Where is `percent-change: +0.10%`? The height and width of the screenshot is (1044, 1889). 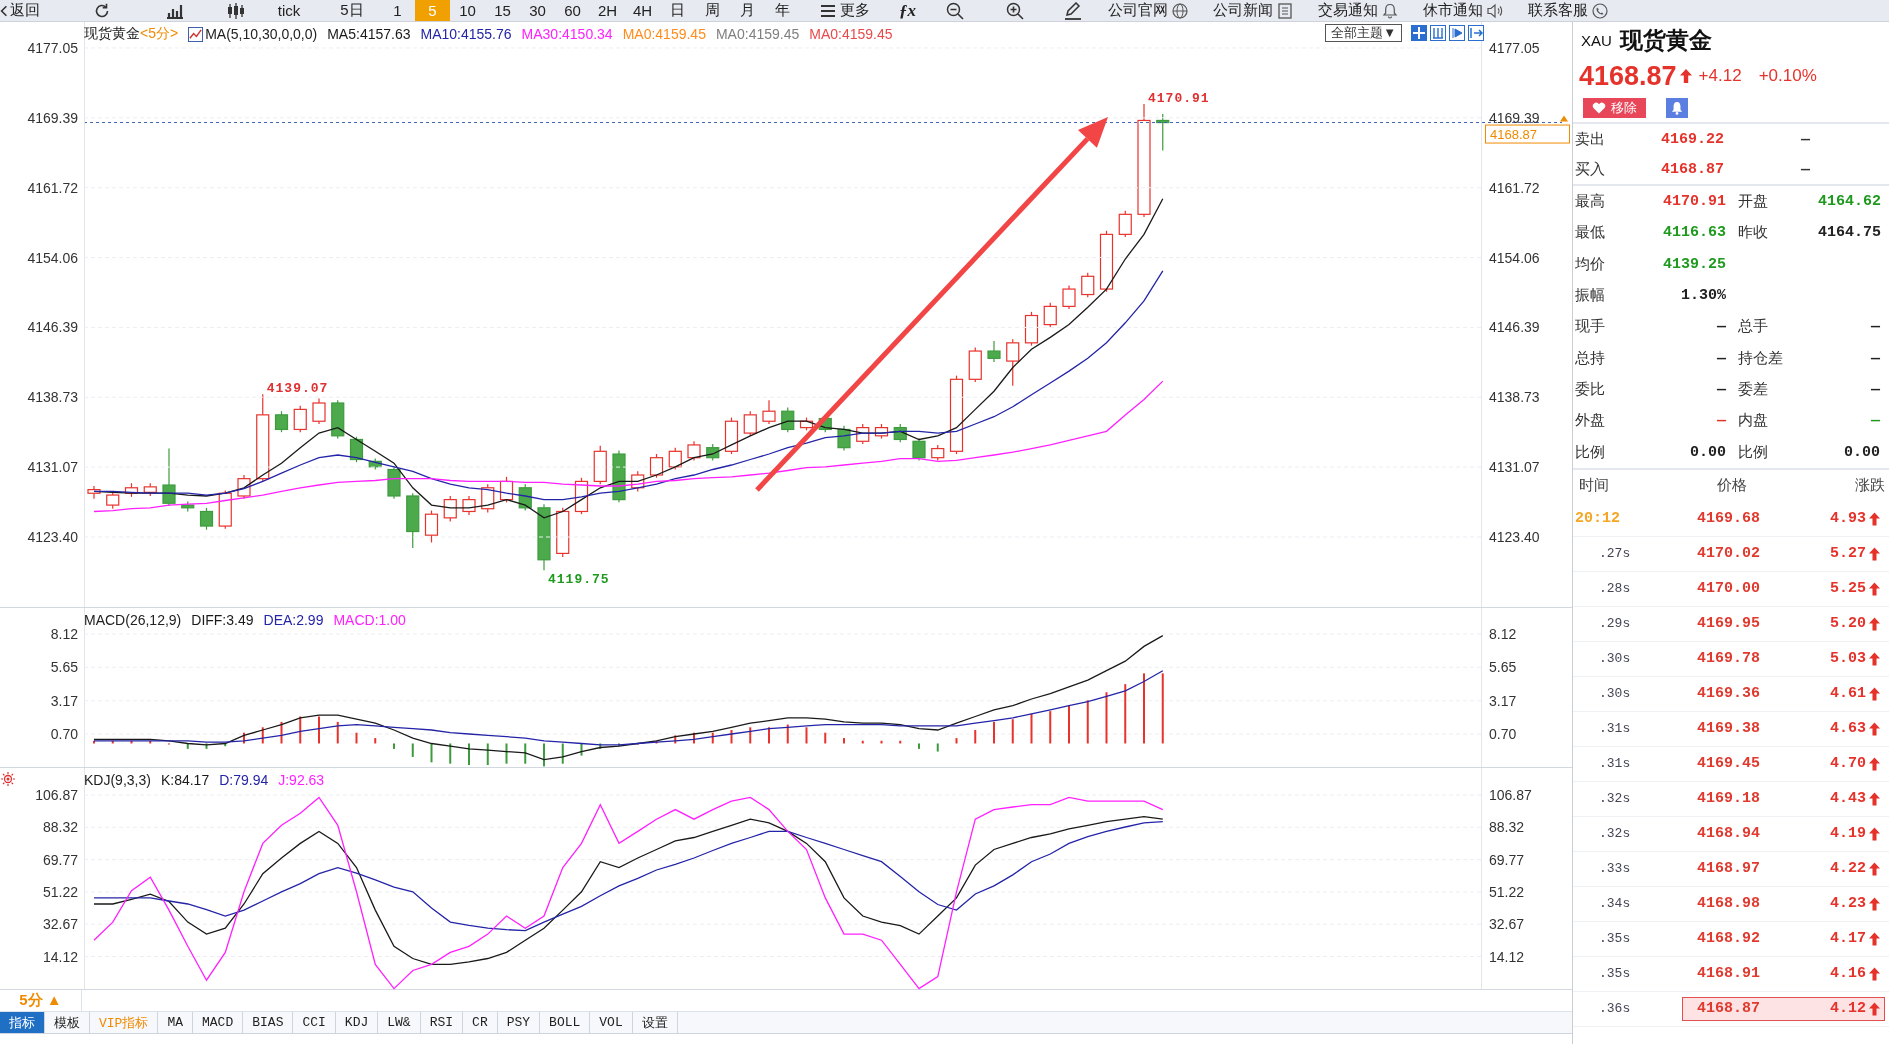 percent-change: +0.10% is located at coordinates (1787, 76).